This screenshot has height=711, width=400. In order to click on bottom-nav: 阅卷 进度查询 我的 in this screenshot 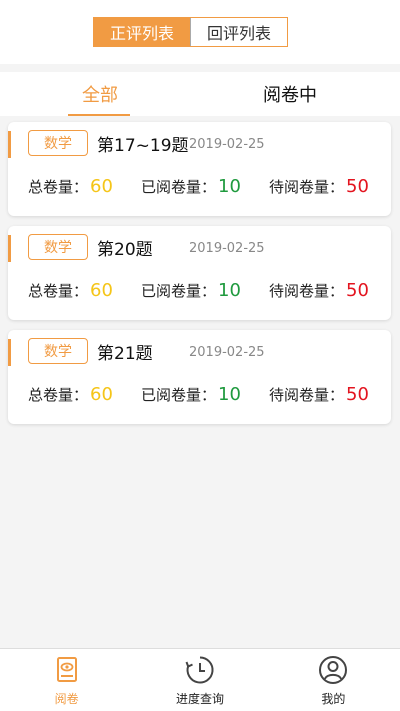, I will do `click(200, 679)`.